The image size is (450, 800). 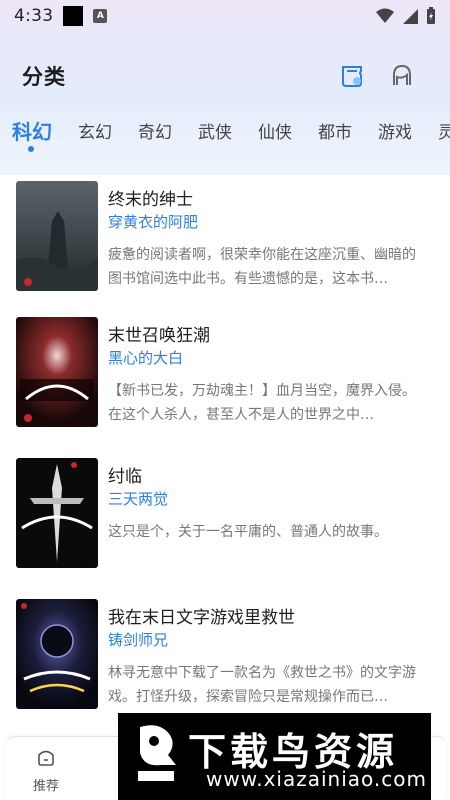 What do you see at coordinates (225, 76) in the screenshot?
I see `page-header: 分类` at bounding box center [225, 76].